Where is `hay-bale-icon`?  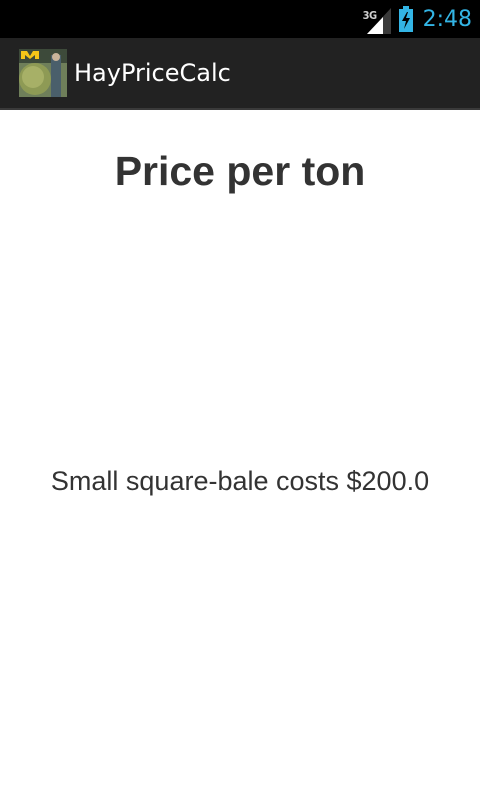 hay-bale-icon is located at coordinates (43, 73).